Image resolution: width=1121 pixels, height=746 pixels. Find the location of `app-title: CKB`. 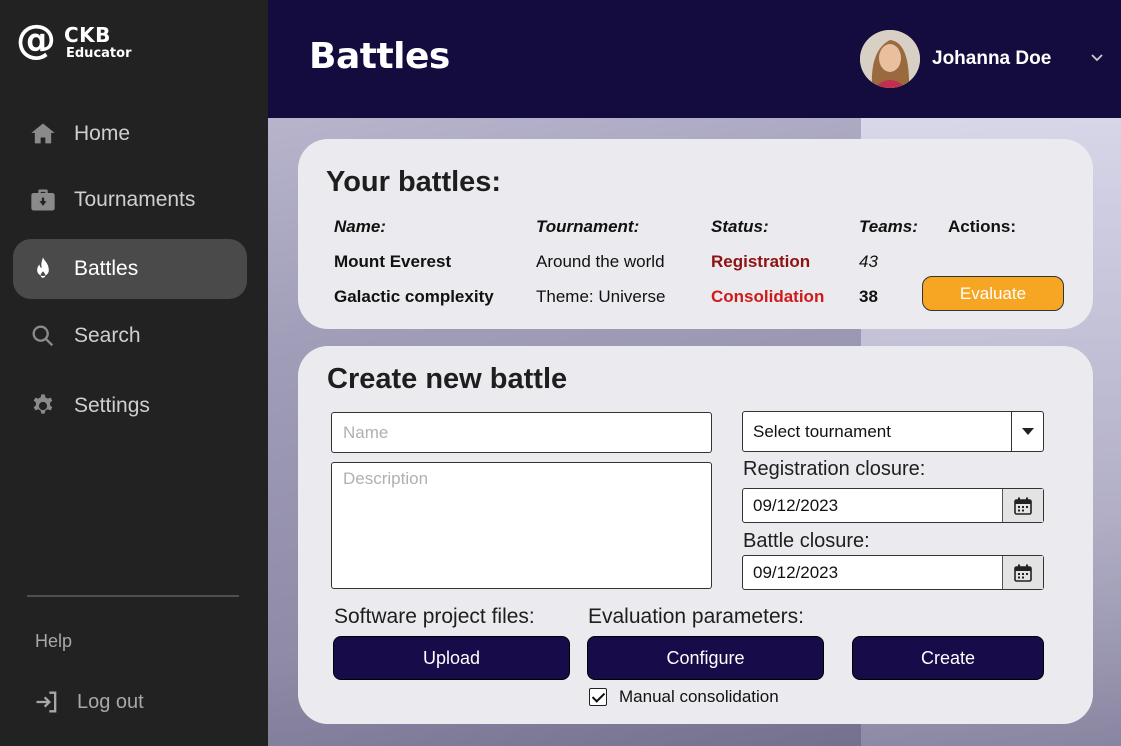

app-title: CKB is located at coordinates (87, 34).